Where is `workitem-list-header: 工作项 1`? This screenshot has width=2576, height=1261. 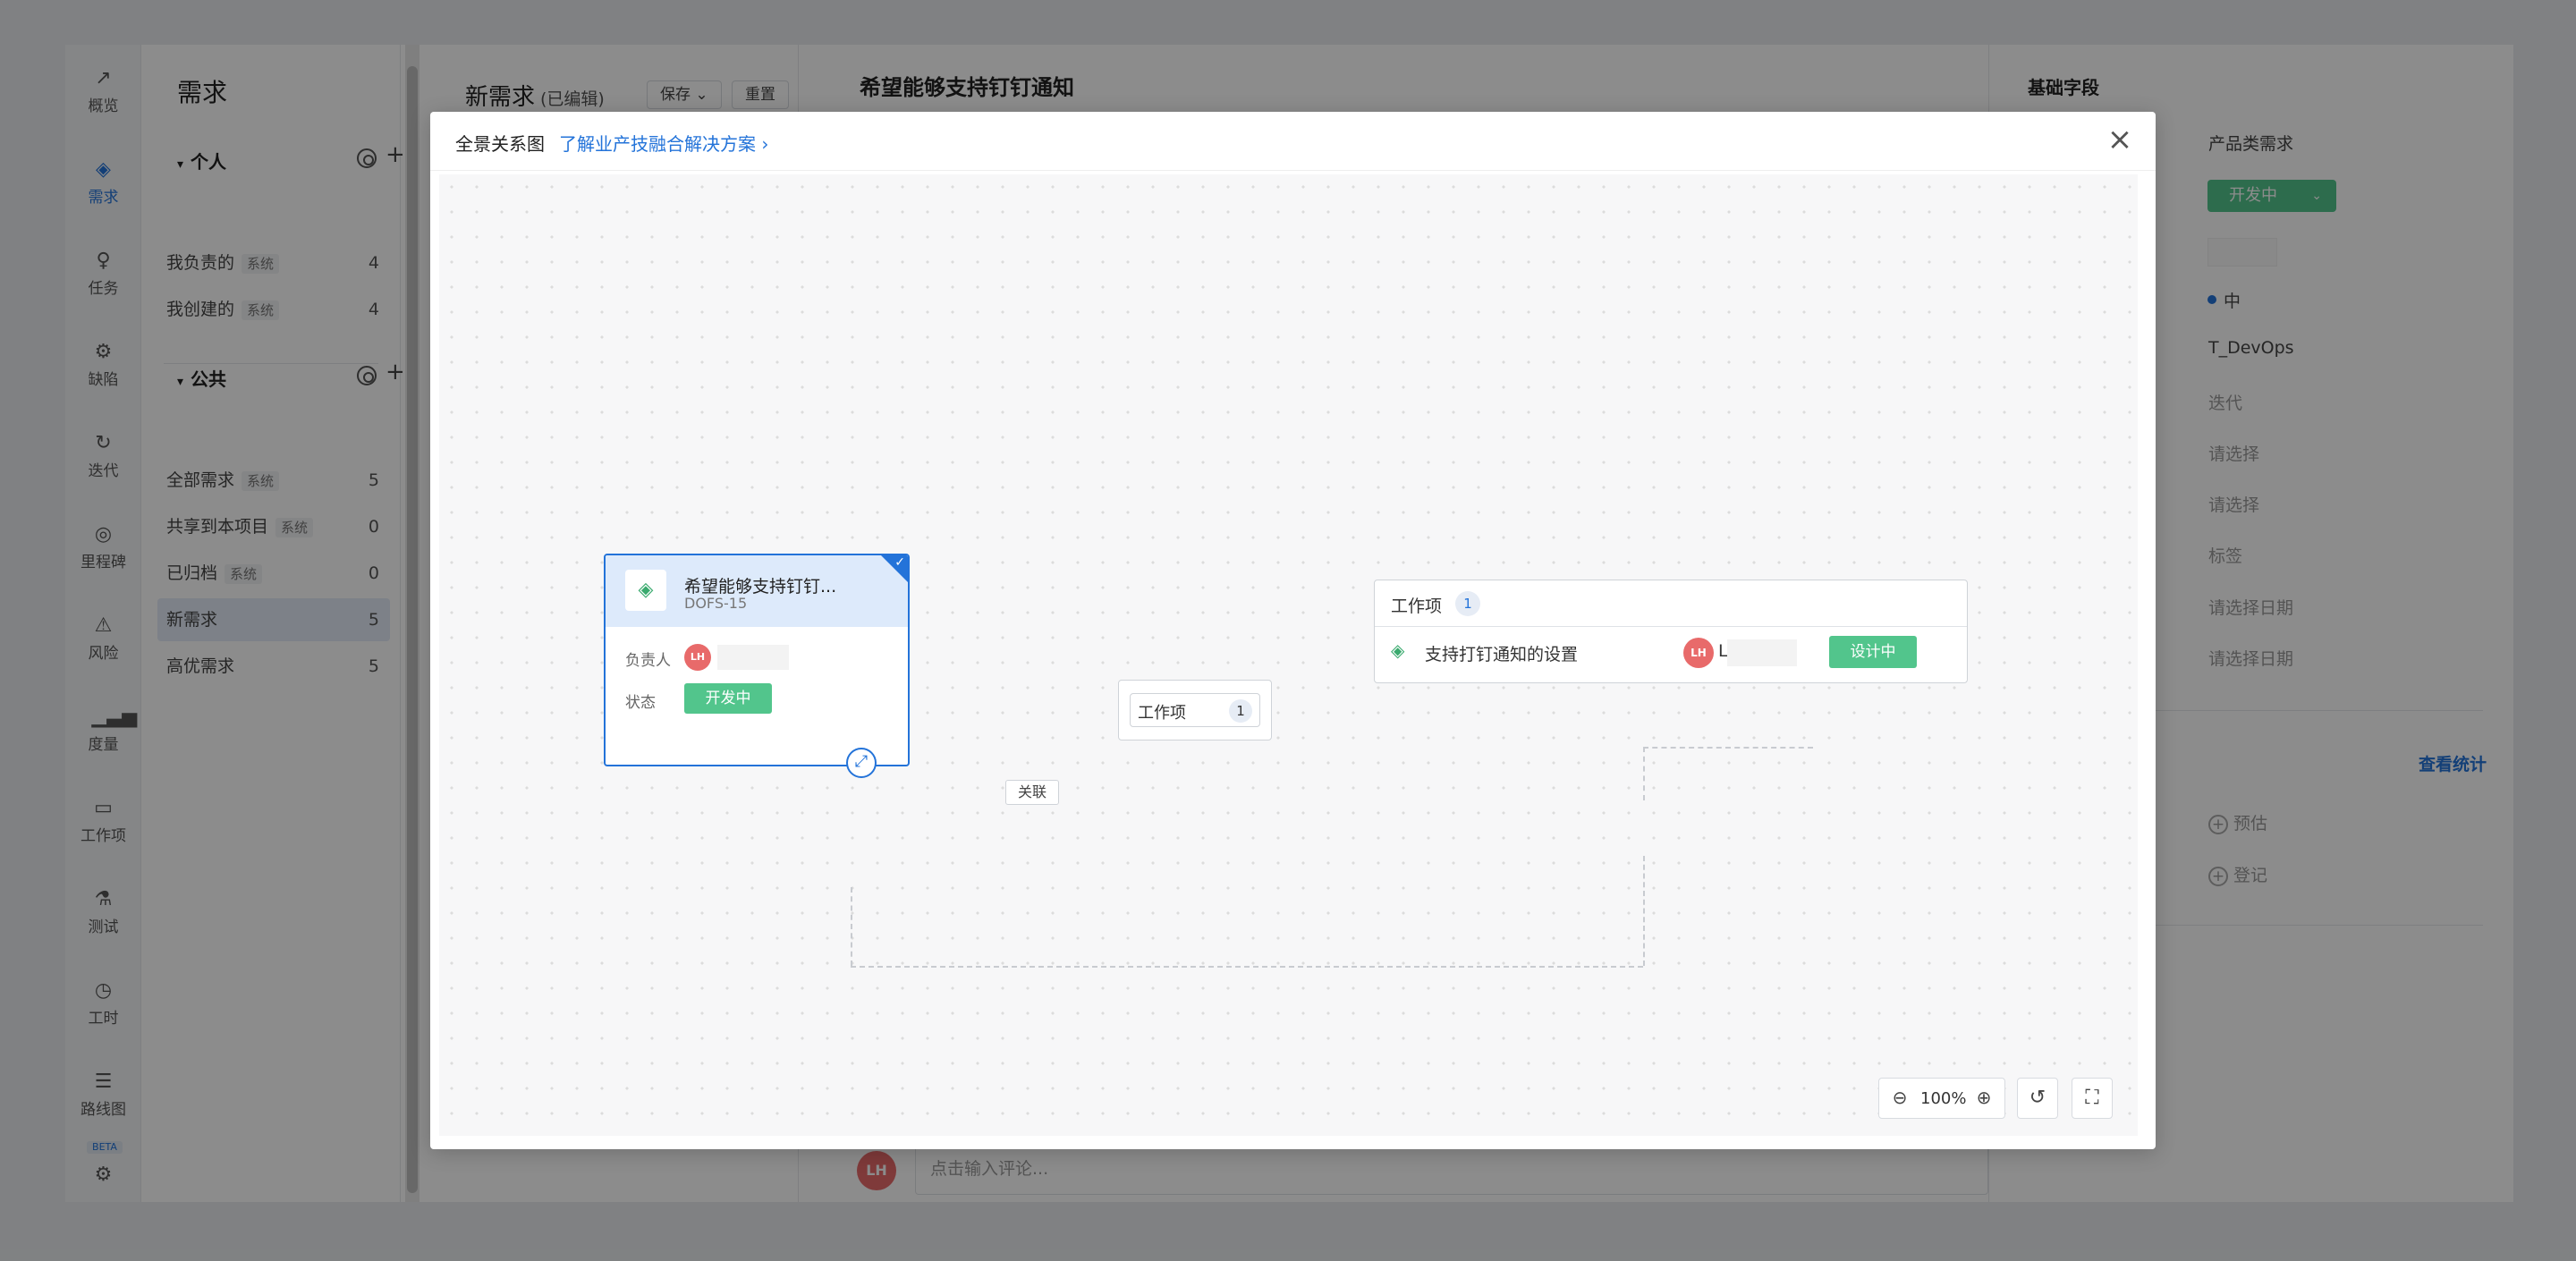
workitem-list-header: 工作项 1 is located at coordinates (1671, 604).